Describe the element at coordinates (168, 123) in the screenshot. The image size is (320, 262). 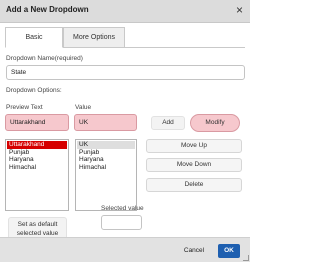
I see `add-button: Add` at that location.